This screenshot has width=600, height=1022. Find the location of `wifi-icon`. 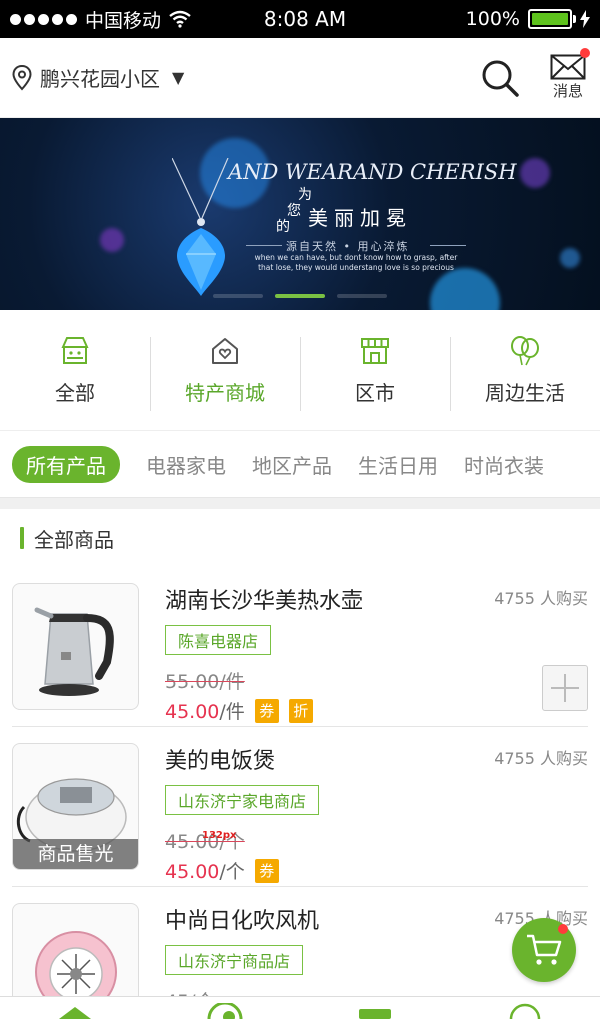

wifi-icon is located at coordinates (180, 19).